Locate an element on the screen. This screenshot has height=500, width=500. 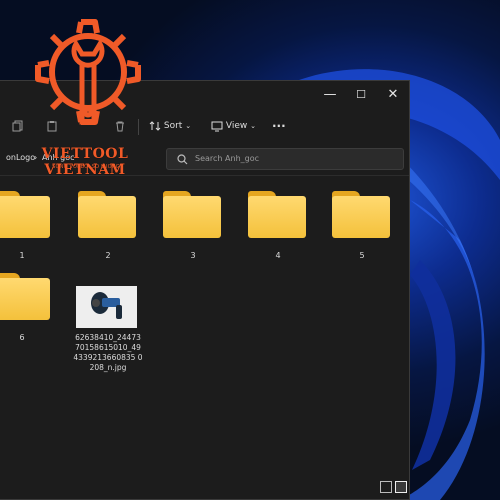
folder-label: 2 is located at coordinates (108, 255).